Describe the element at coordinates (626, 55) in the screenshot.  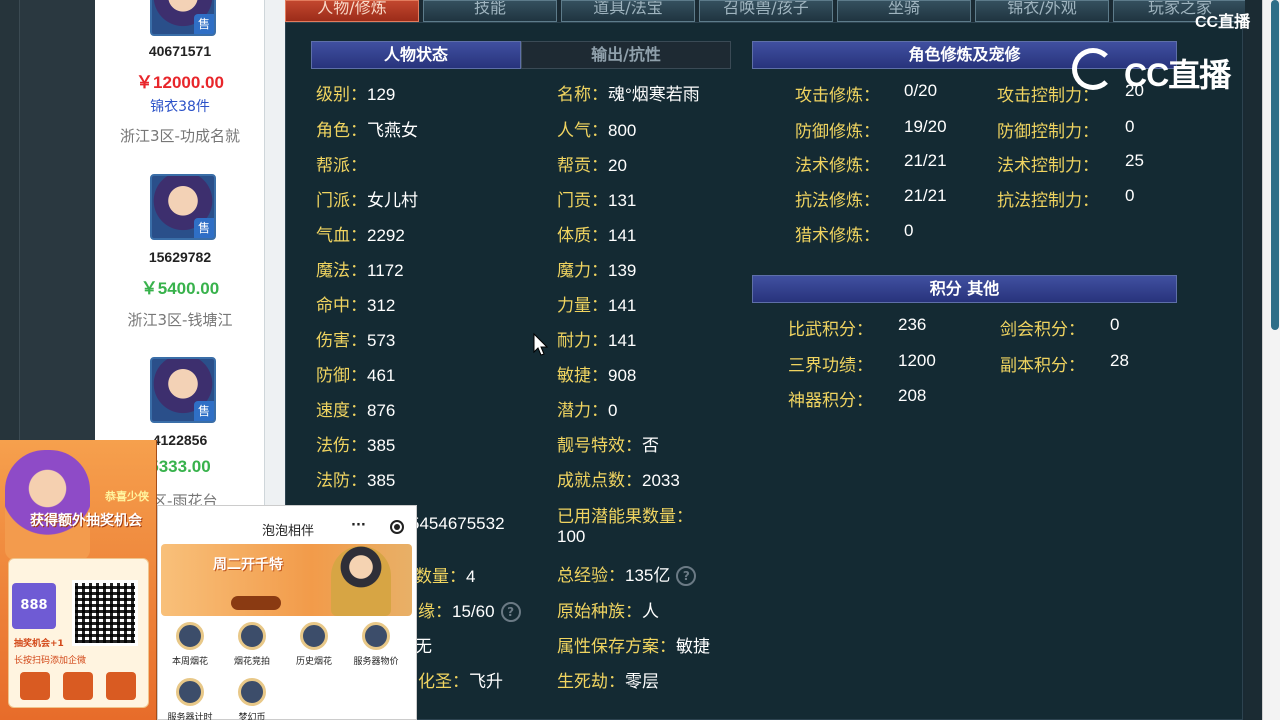
I see `output-resist-tab: 输出/抗性` at that location.